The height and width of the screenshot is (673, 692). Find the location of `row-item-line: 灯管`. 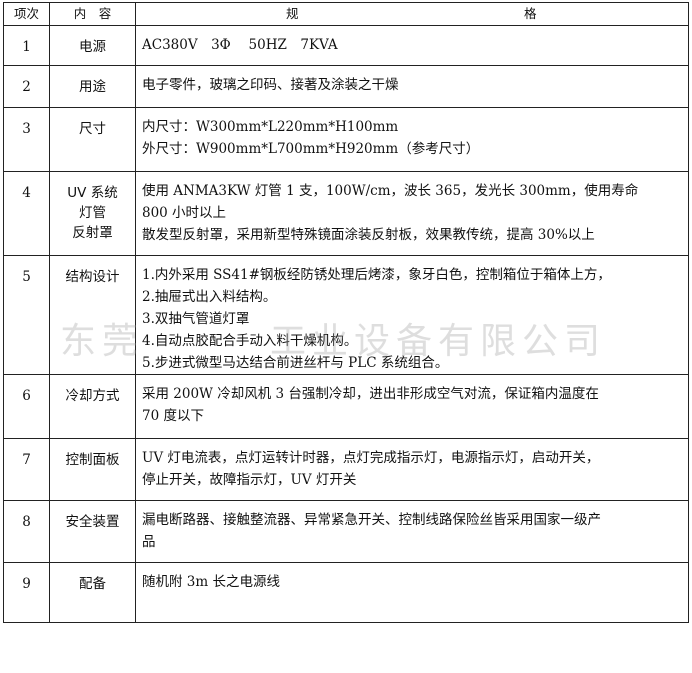

row-item-line: 灯管 is located at coordinates (92, 213).